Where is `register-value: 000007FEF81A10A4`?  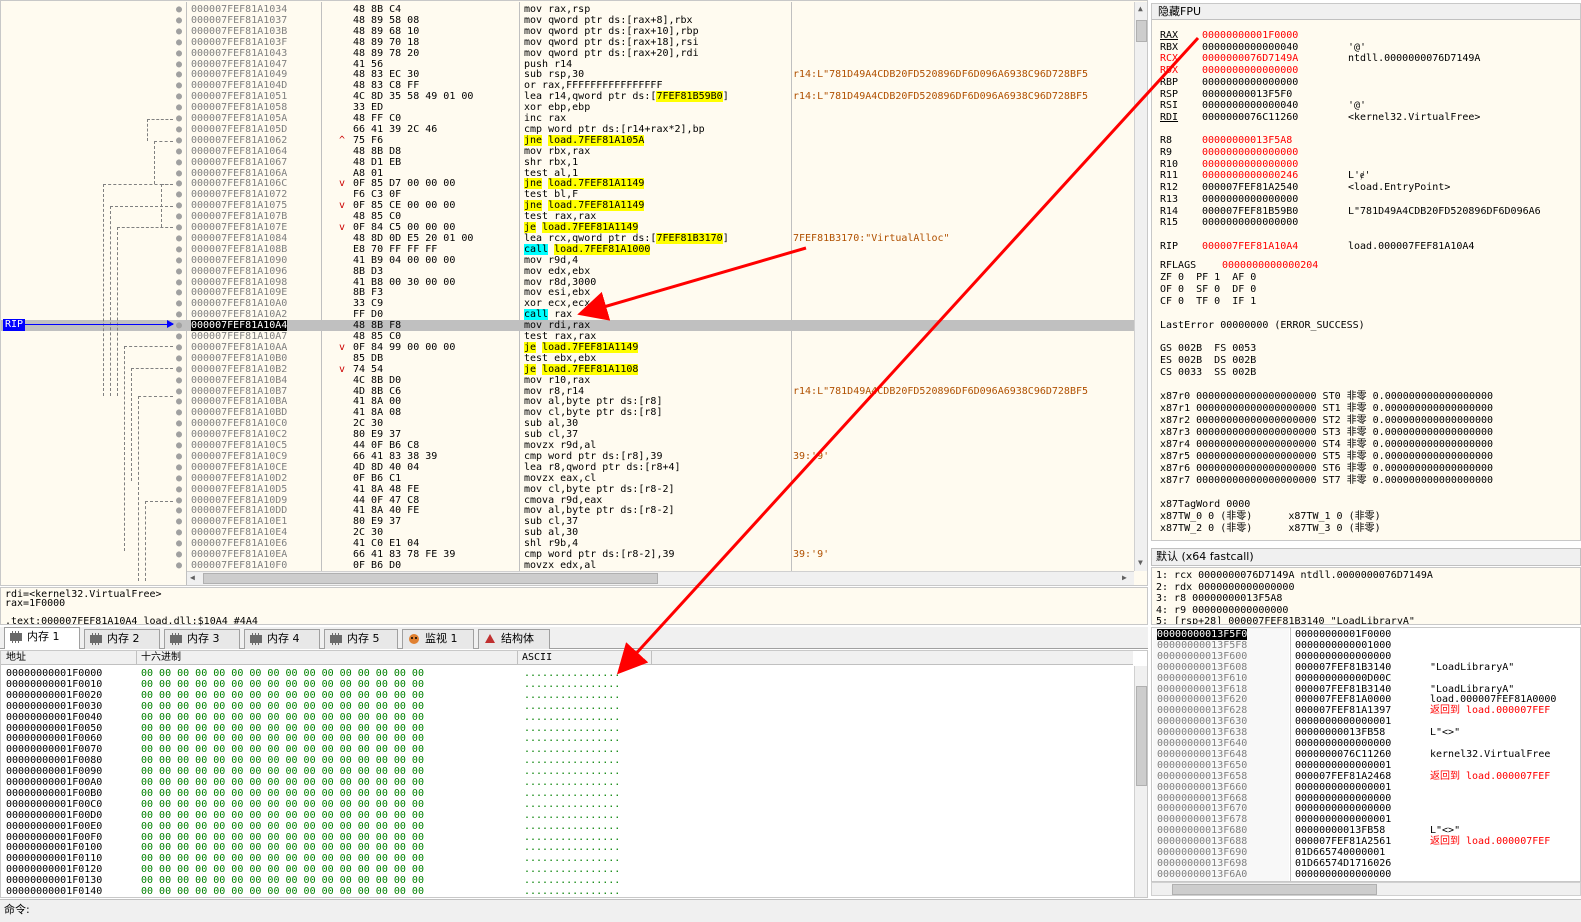 register-value: 000007FEF81A10A4 is located at coordinates (1250, 247).